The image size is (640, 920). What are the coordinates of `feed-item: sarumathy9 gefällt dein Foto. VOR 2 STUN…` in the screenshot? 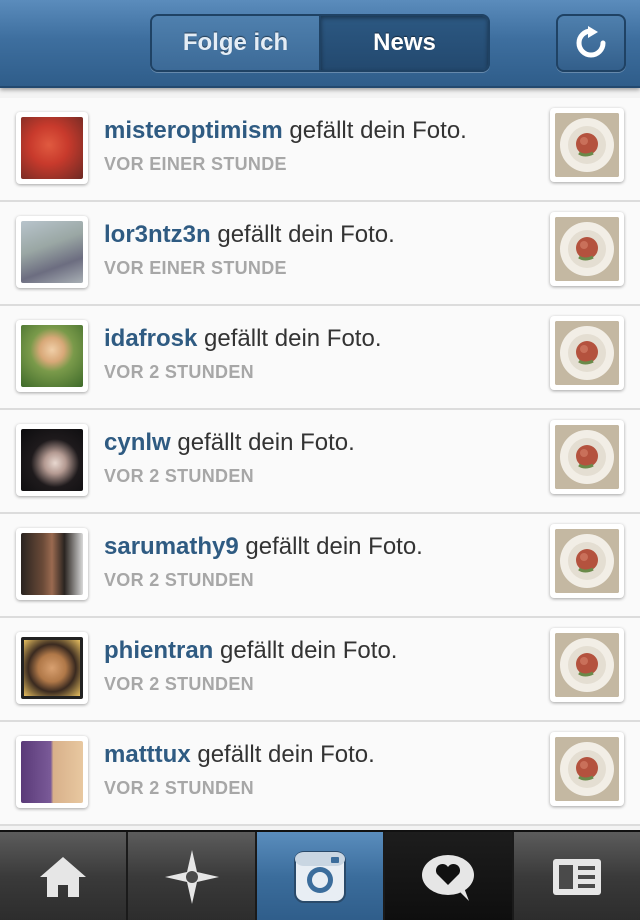 It's located at (320, 566).